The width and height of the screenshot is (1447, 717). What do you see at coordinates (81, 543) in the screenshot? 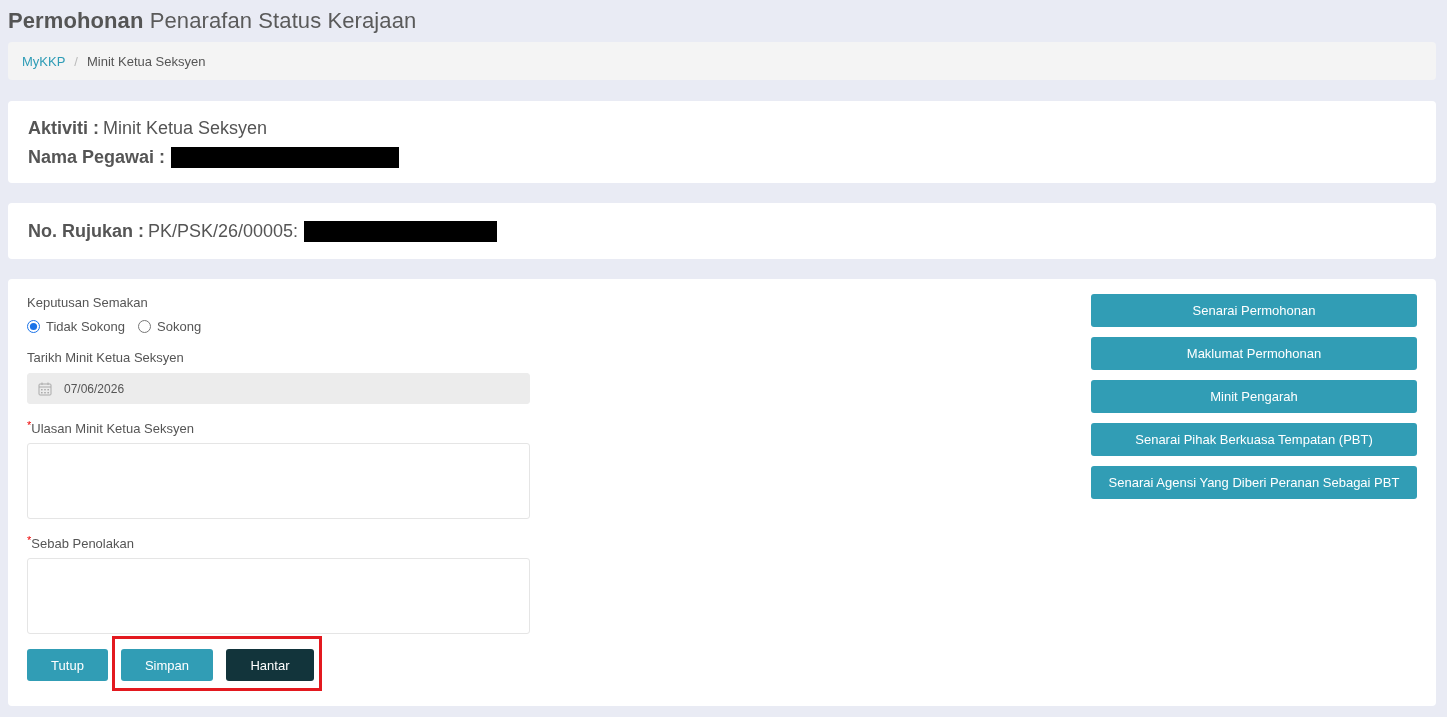
I see `form-label: *Sebab Penolakan` at bounding box center [81, 543].